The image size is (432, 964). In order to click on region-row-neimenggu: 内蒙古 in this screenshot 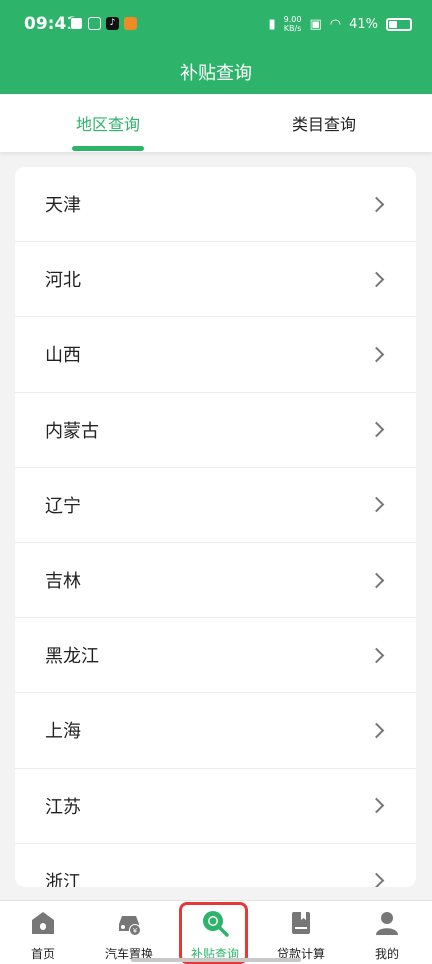, I will do `click(215, 430)`.